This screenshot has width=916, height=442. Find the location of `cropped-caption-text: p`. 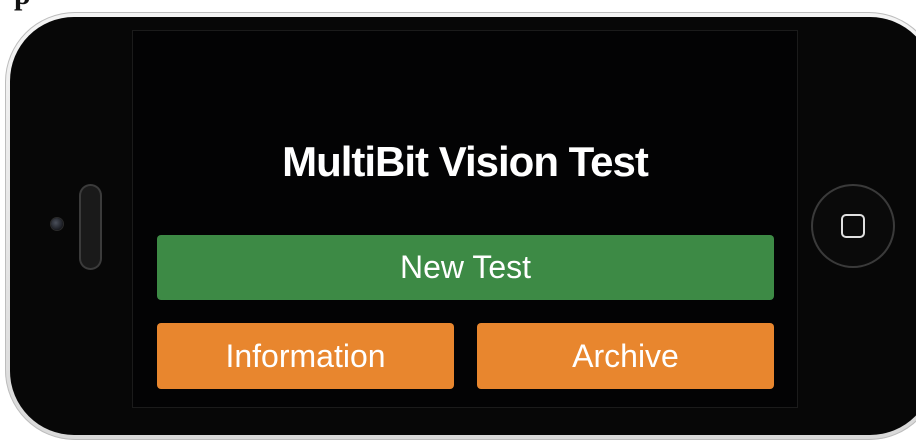

cropped-caption-text: p is located at coordinates (22, 5).